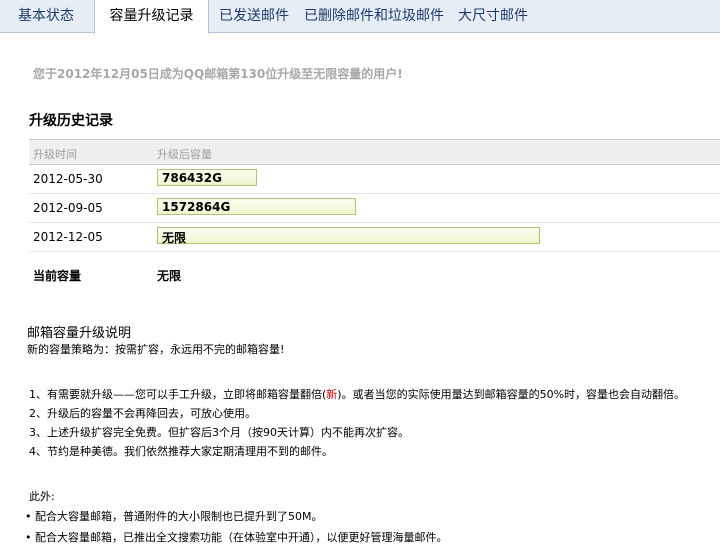 The width and height of the screenshot is (720, 552). I want to click on tab-large-mail: 大尺寸邮件, so click(493, 16).